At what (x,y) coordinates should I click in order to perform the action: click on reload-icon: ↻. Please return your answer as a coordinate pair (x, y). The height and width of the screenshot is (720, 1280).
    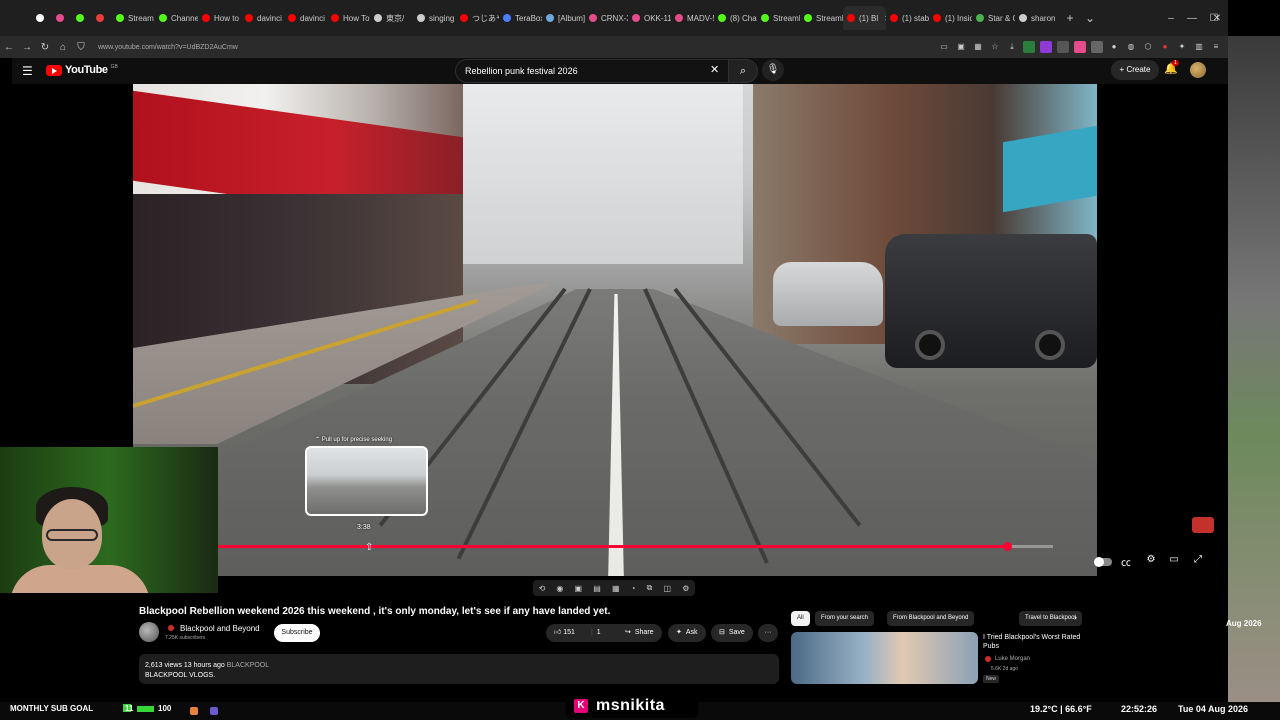
    Looking at the image, I should click on (45, 47).